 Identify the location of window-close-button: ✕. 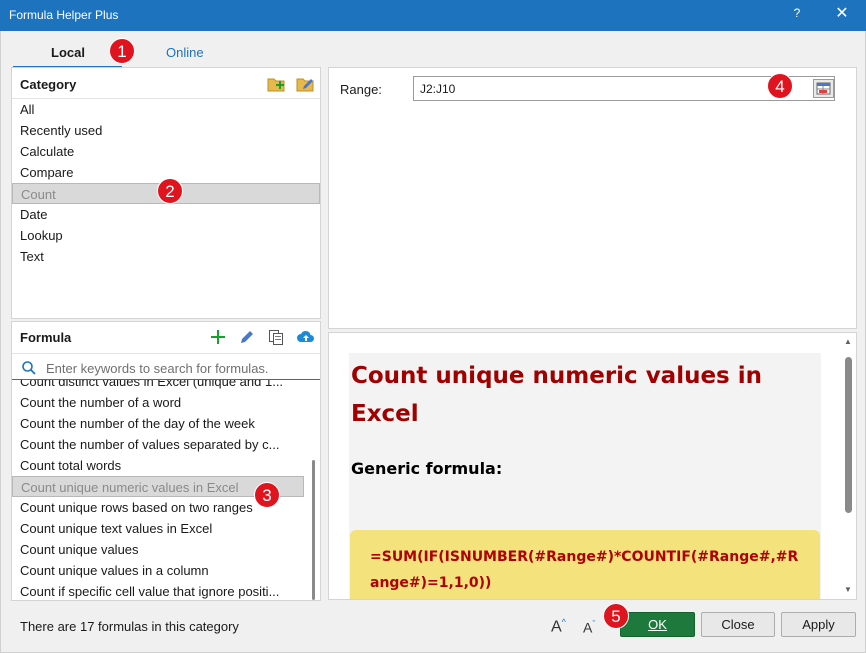
(842, 14).